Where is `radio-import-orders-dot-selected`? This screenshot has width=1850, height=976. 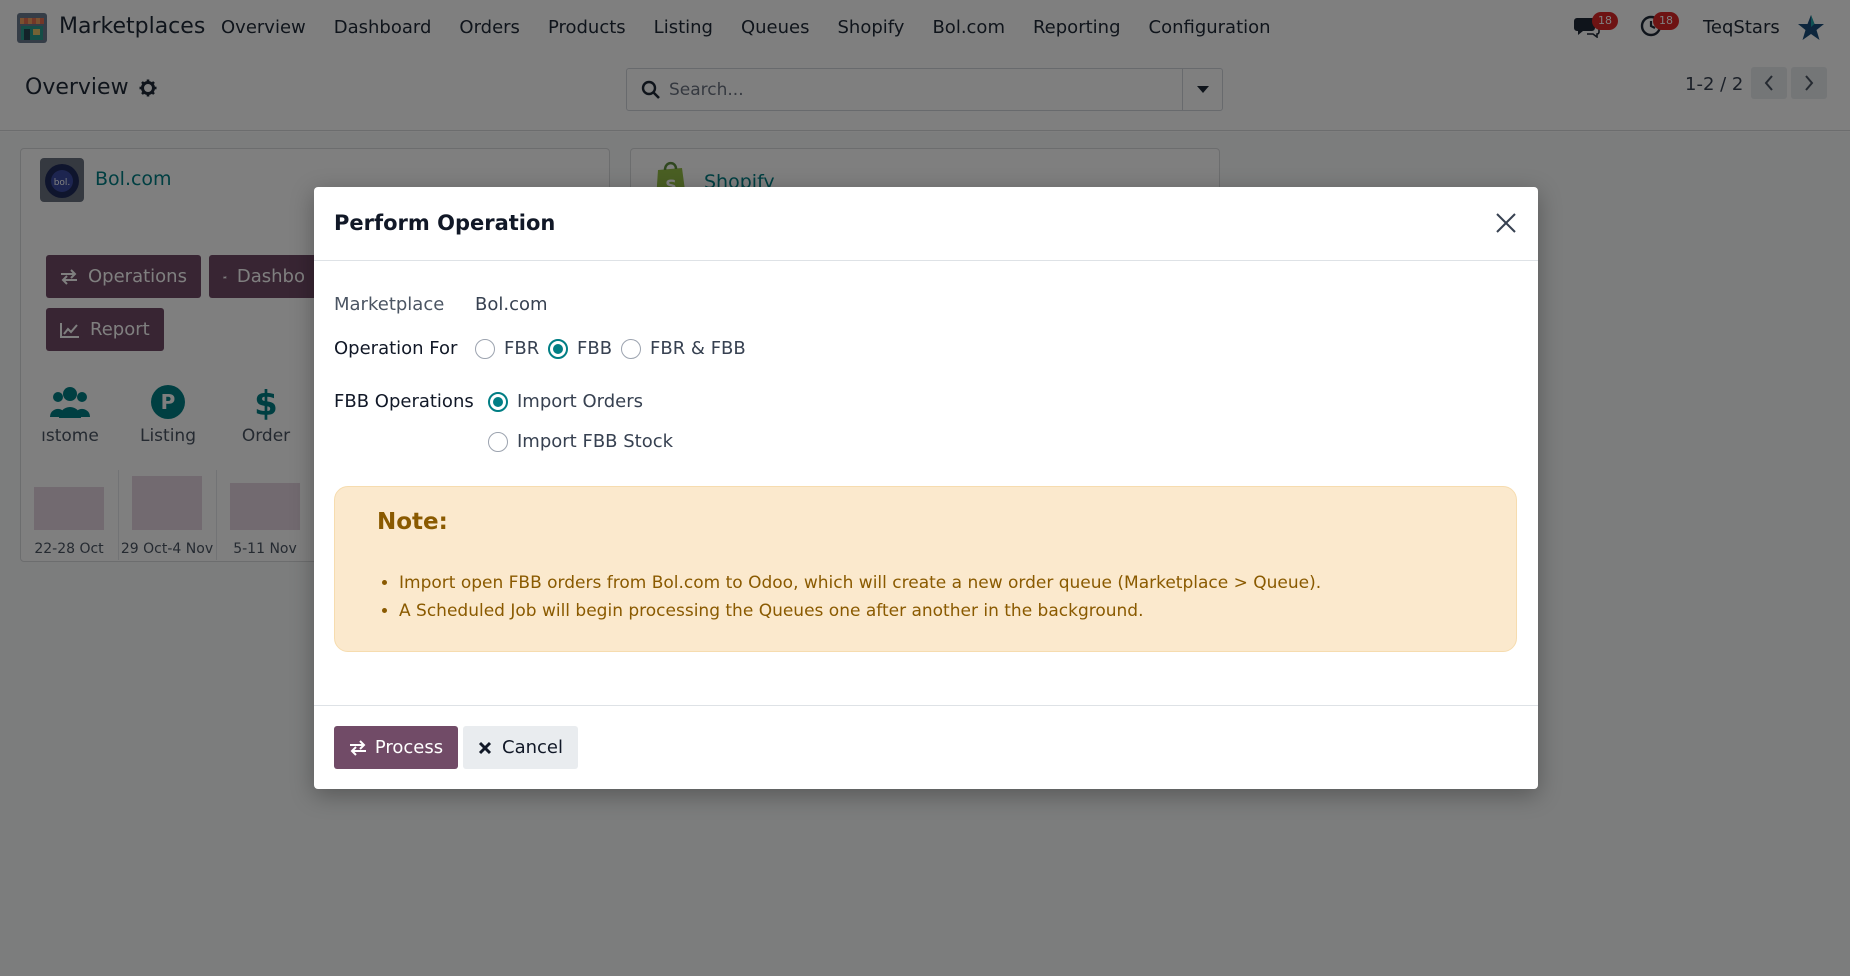
radio-import-orders-dot-selected is located at coordinates (498, 401).